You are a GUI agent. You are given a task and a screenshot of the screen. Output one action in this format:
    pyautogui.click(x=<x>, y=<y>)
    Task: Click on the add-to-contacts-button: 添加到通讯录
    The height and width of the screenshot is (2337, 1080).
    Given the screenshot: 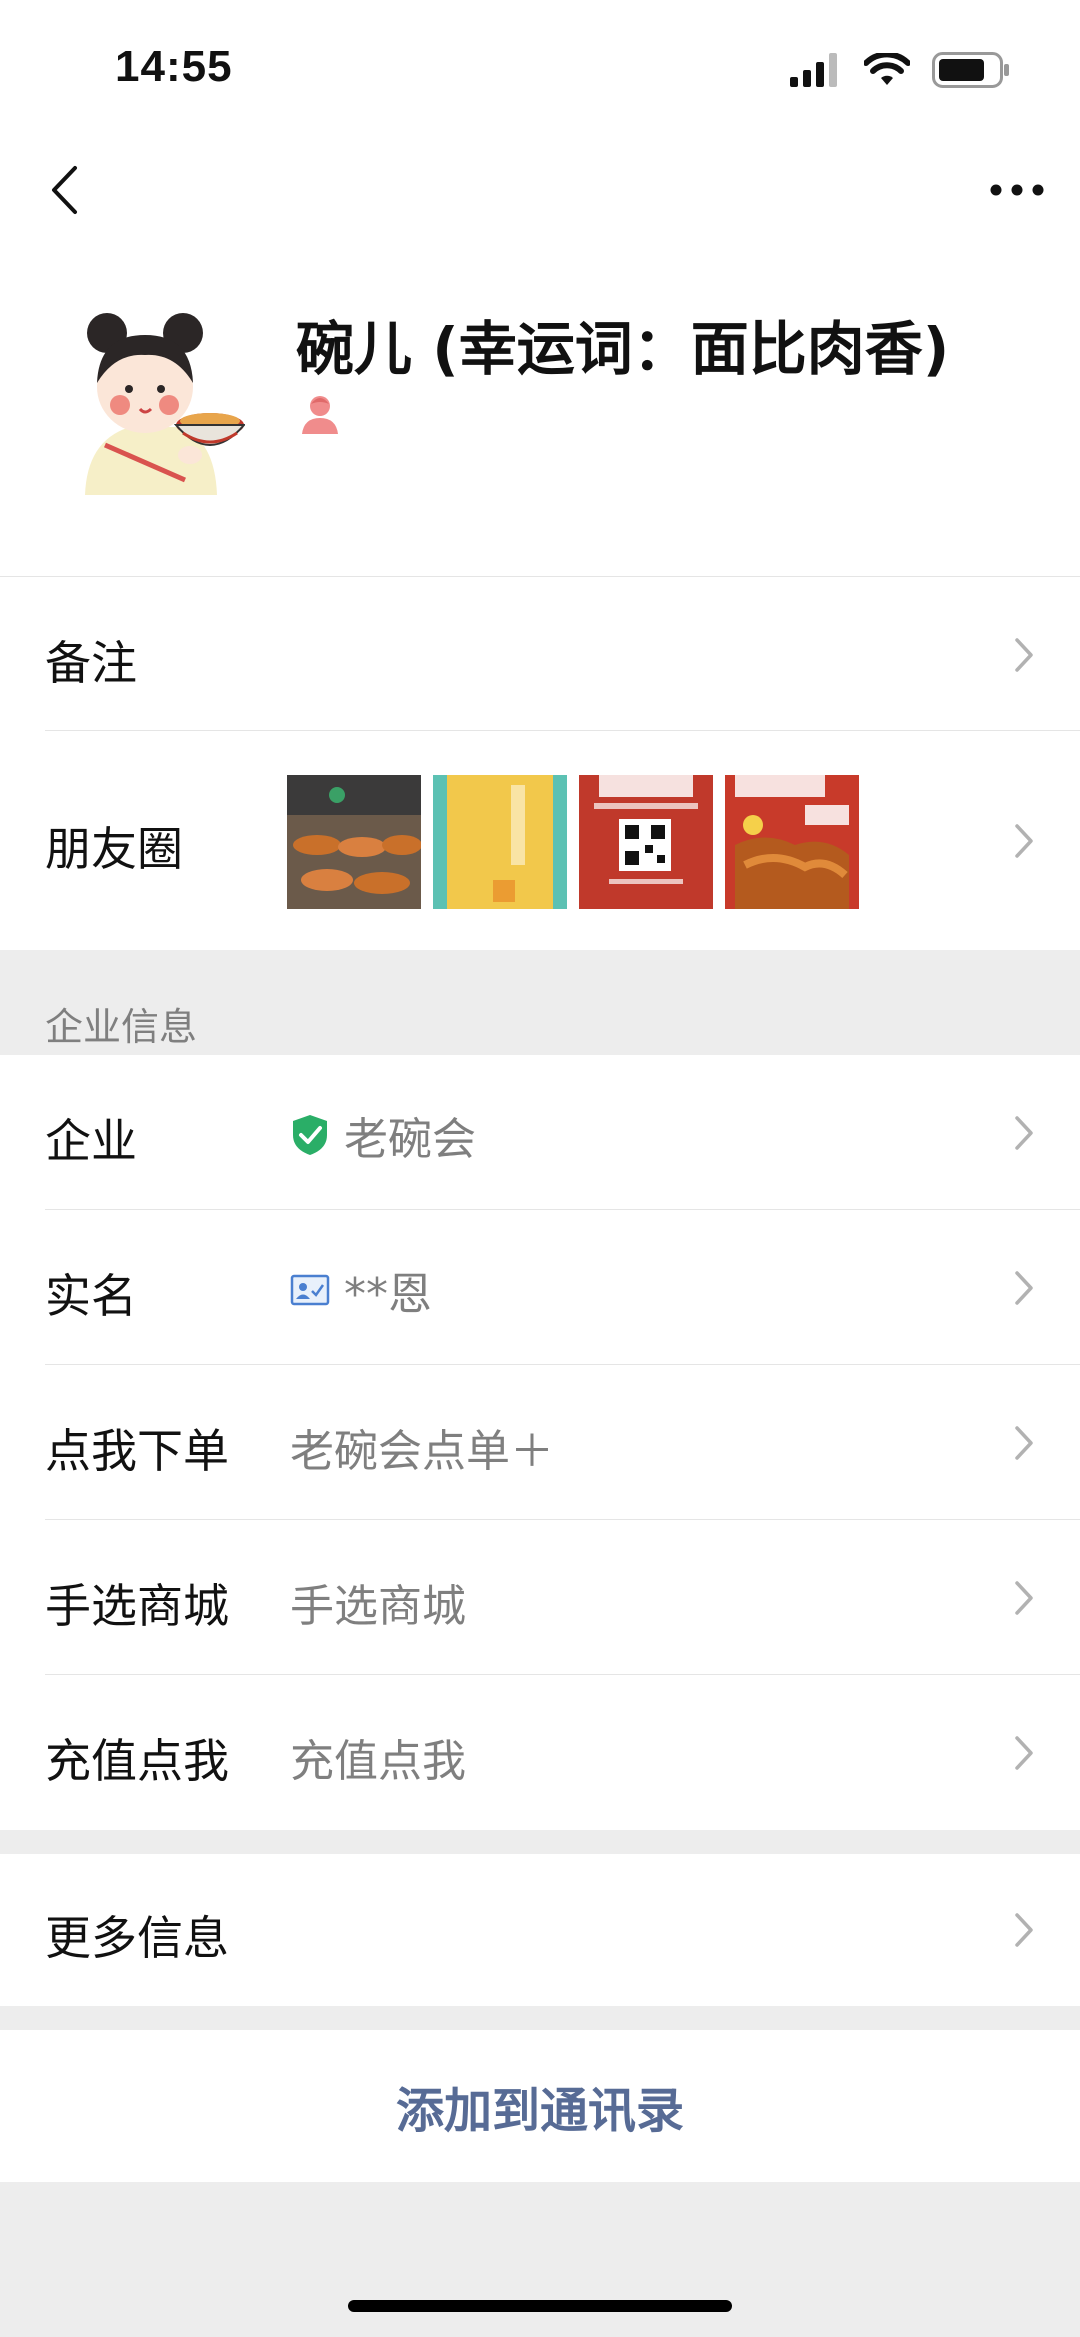 What is the action you would take?
    pyautogui.click(x=540, y=2106)
    